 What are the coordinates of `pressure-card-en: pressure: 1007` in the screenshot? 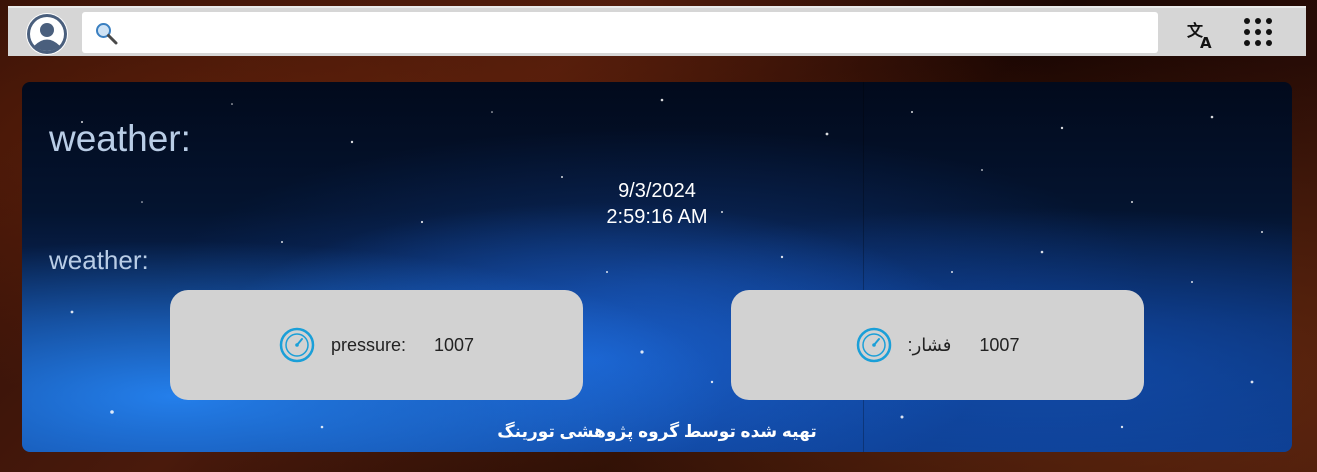 It's located at (376, 345).